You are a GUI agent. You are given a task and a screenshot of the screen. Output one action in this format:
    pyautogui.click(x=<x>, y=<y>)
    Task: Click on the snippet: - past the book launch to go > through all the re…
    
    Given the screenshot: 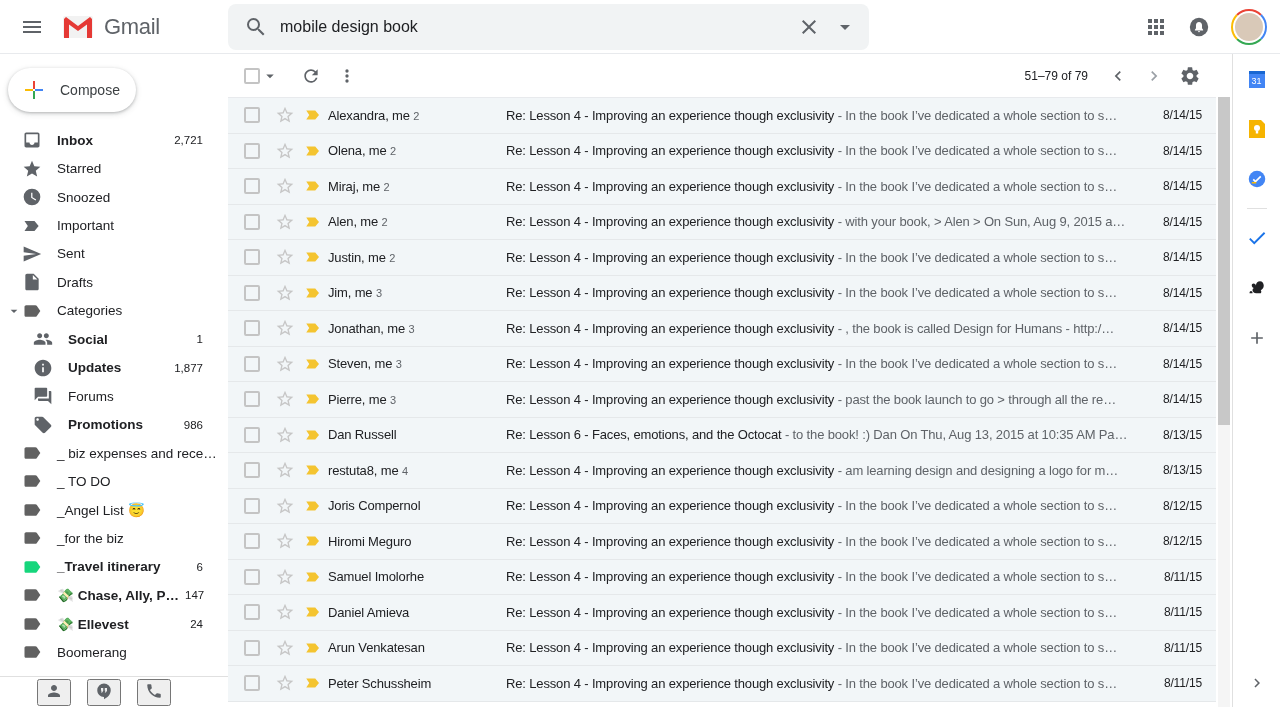 What is the action you would take?
    pyautogui.click(x=976, y=399)
    